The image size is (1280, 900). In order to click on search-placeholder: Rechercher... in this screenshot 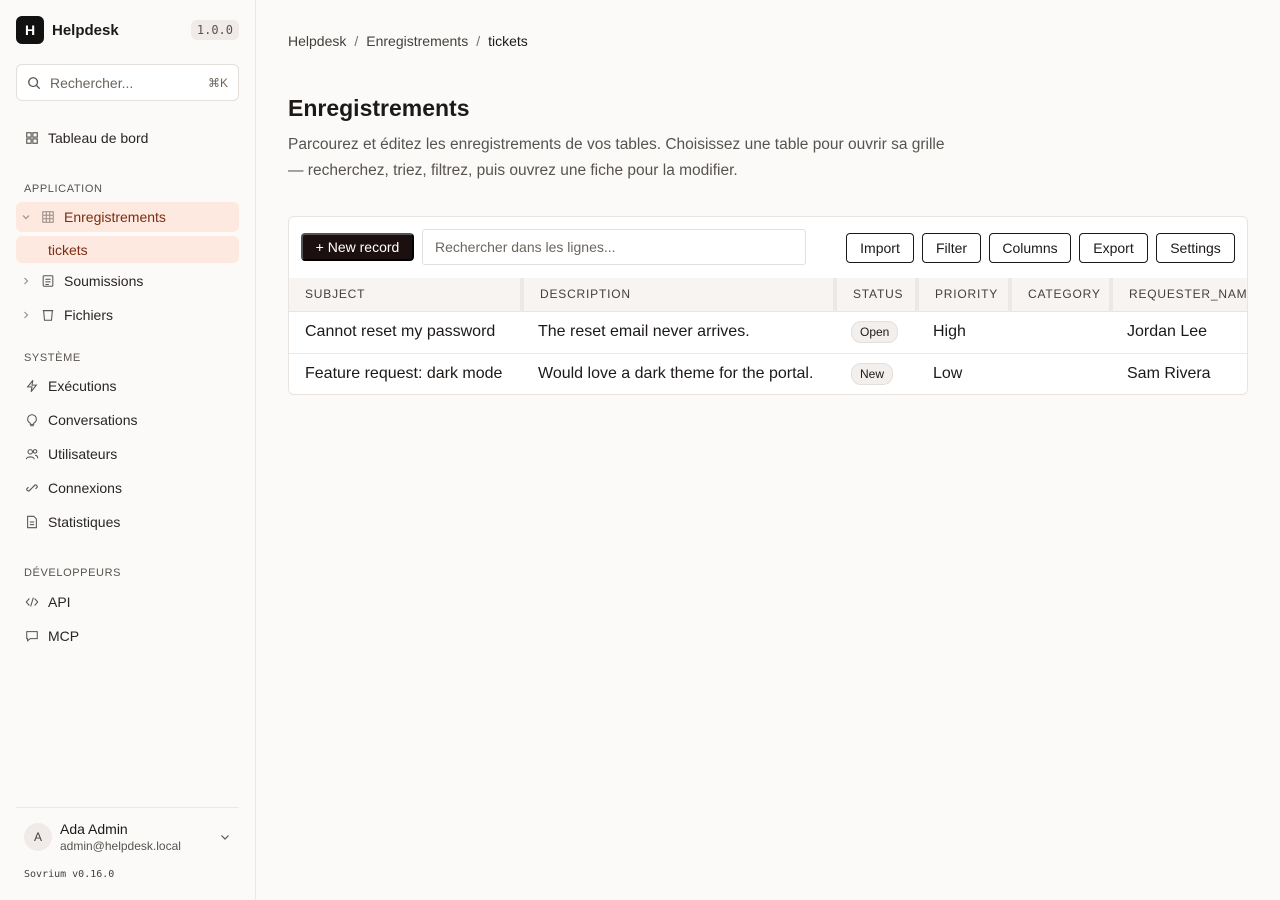, I will do `click(92, 82)`.